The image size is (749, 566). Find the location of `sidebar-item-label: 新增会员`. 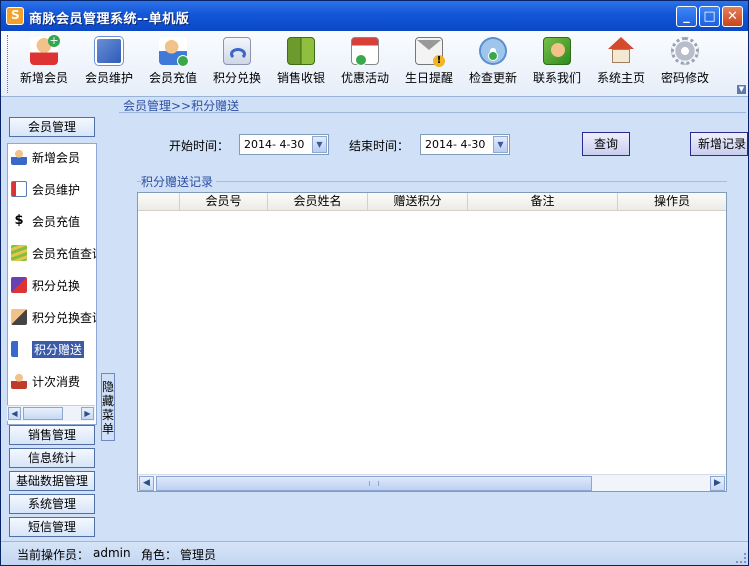

sidebar-item-label: 新增会员 is located at coordinates (56, 158).